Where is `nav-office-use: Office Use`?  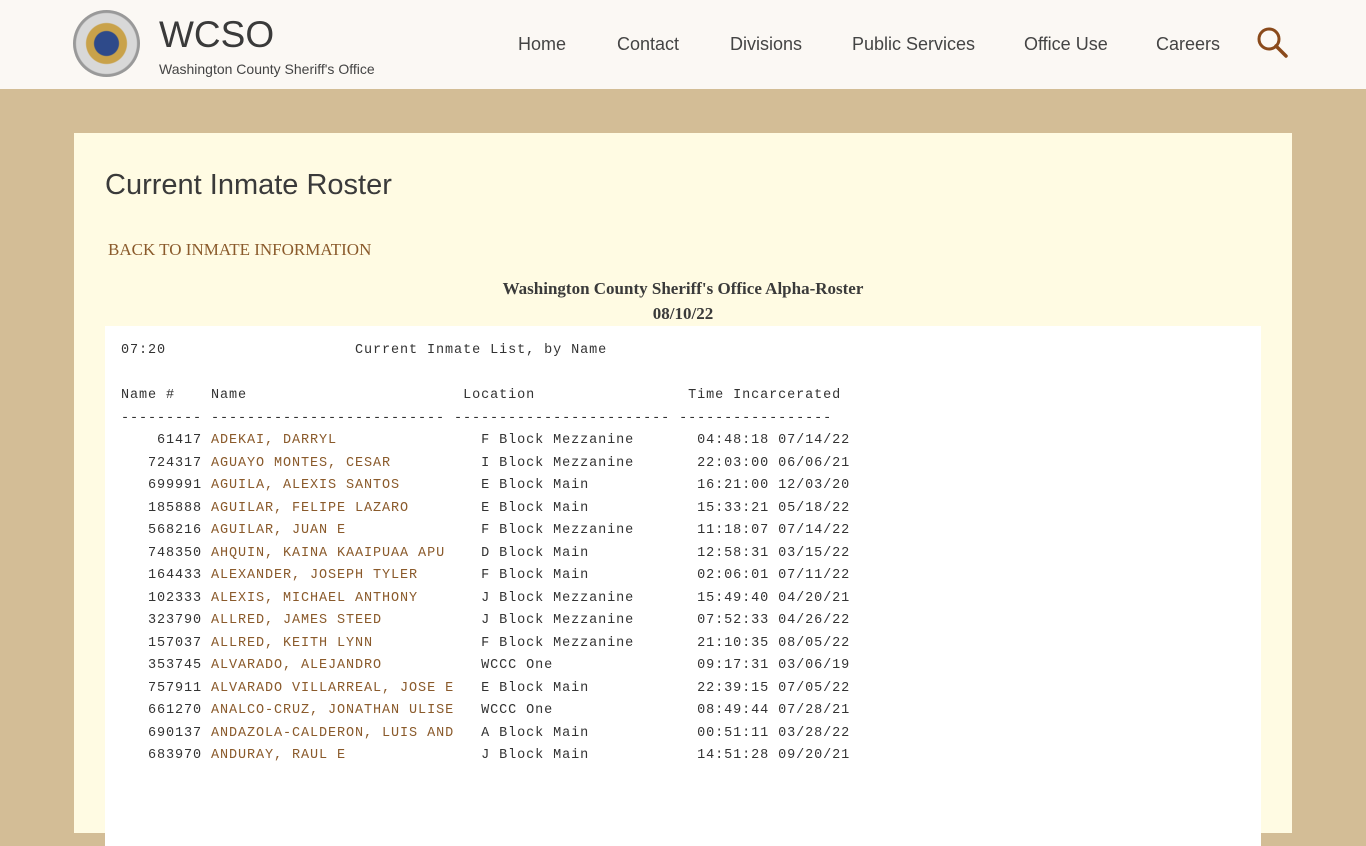
nav-office-use: Office Use is located at coordinates (1066, 44).